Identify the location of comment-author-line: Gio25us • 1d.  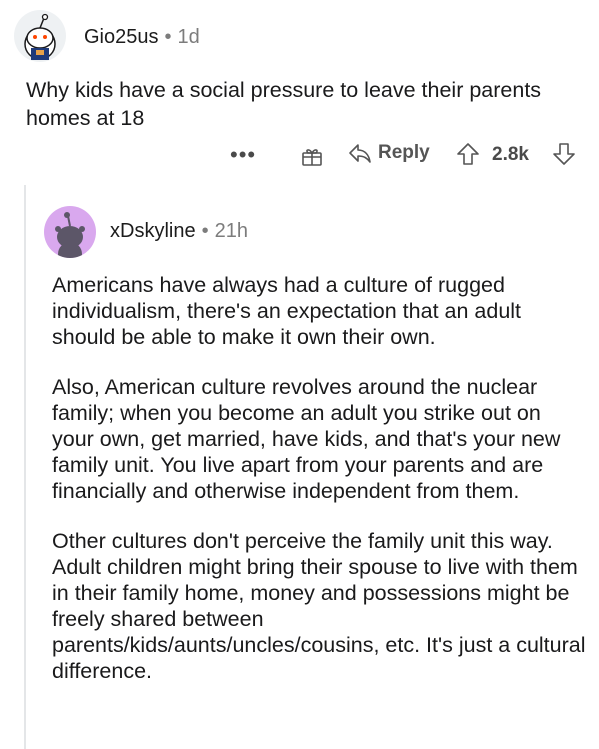
(142, 37).